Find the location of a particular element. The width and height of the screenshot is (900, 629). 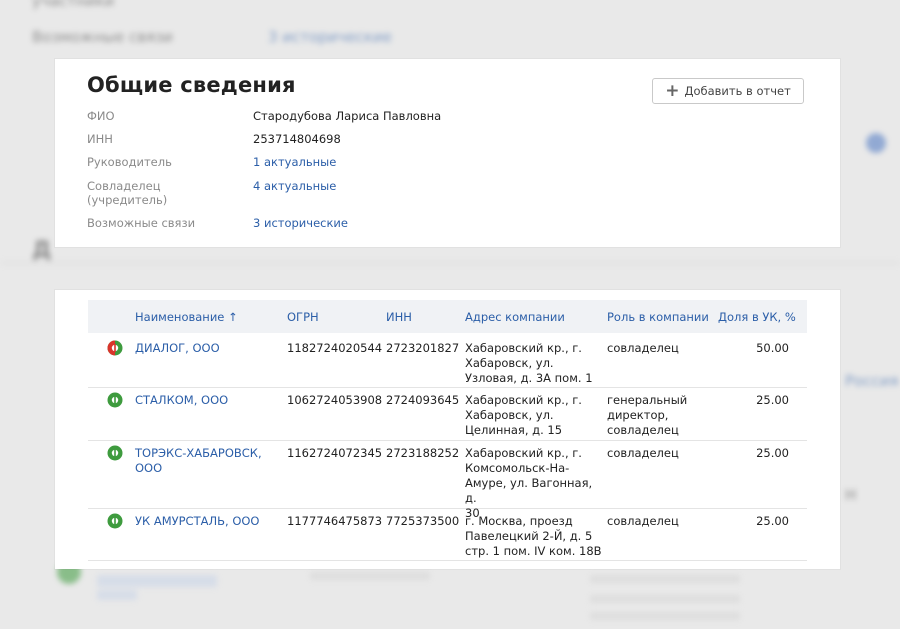

address-cell-line: Узловая, д. 3А пом. 1 is located at coordinates (529, 378).